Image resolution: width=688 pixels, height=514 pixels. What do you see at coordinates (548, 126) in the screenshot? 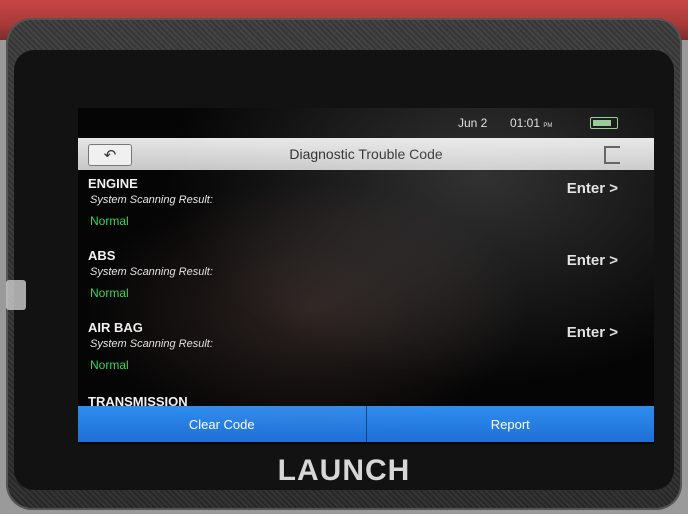
I see `status-ampm: PM` at bounding box center [548, 126].